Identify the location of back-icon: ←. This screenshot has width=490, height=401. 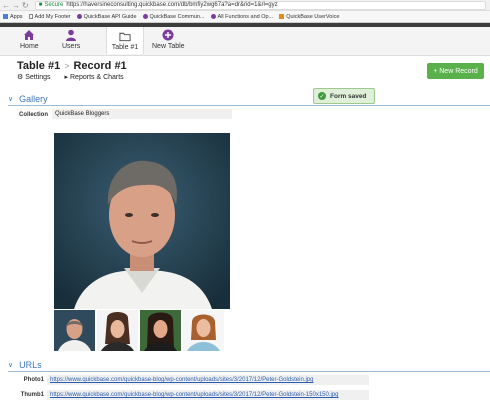
(6, 5).